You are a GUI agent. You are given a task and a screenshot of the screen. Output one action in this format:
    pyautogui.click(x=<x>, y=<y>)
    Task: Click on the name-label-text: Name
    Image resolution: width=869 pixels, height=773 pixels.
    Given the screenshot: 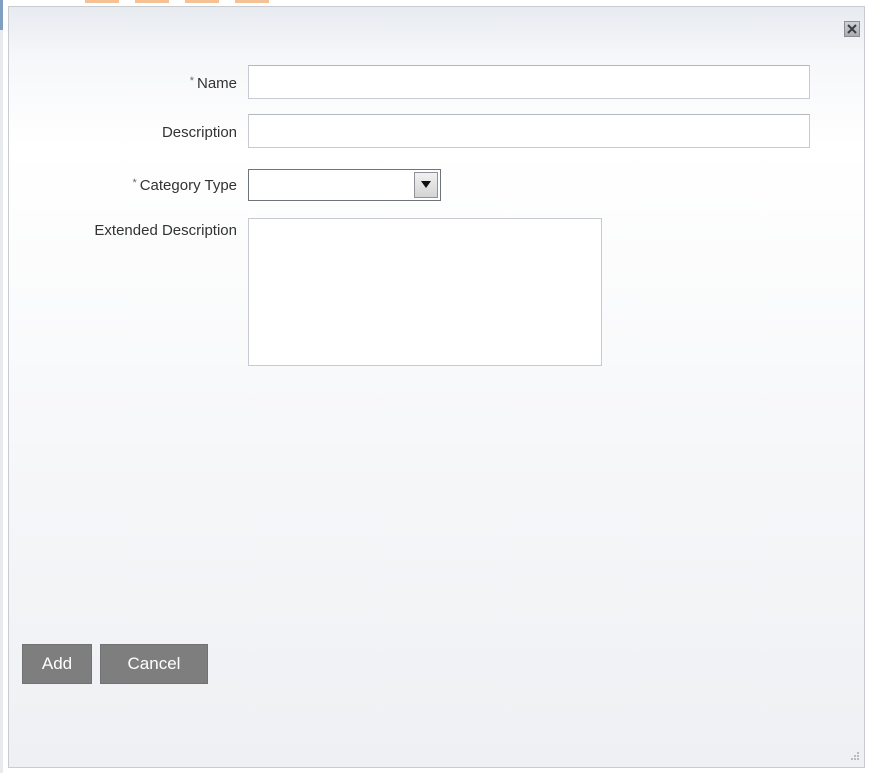 What is the action you would take?
    pyautogui.click(x=216, y=83)
    